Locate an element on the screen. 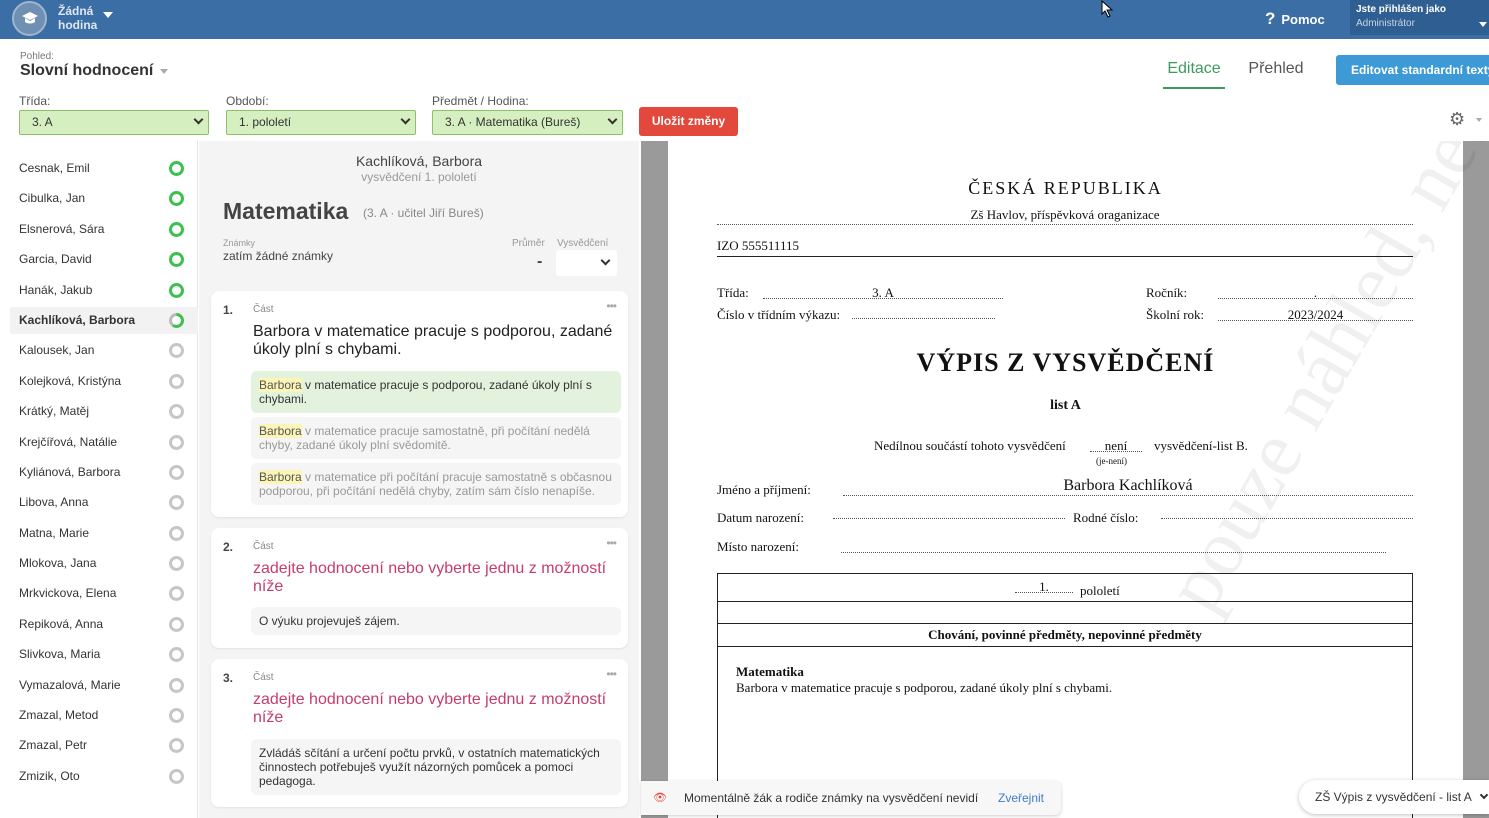 The height and width of the screenshot is (818, 1489). publish-link: Zveřejnit is located at coordinates (1021, 798).